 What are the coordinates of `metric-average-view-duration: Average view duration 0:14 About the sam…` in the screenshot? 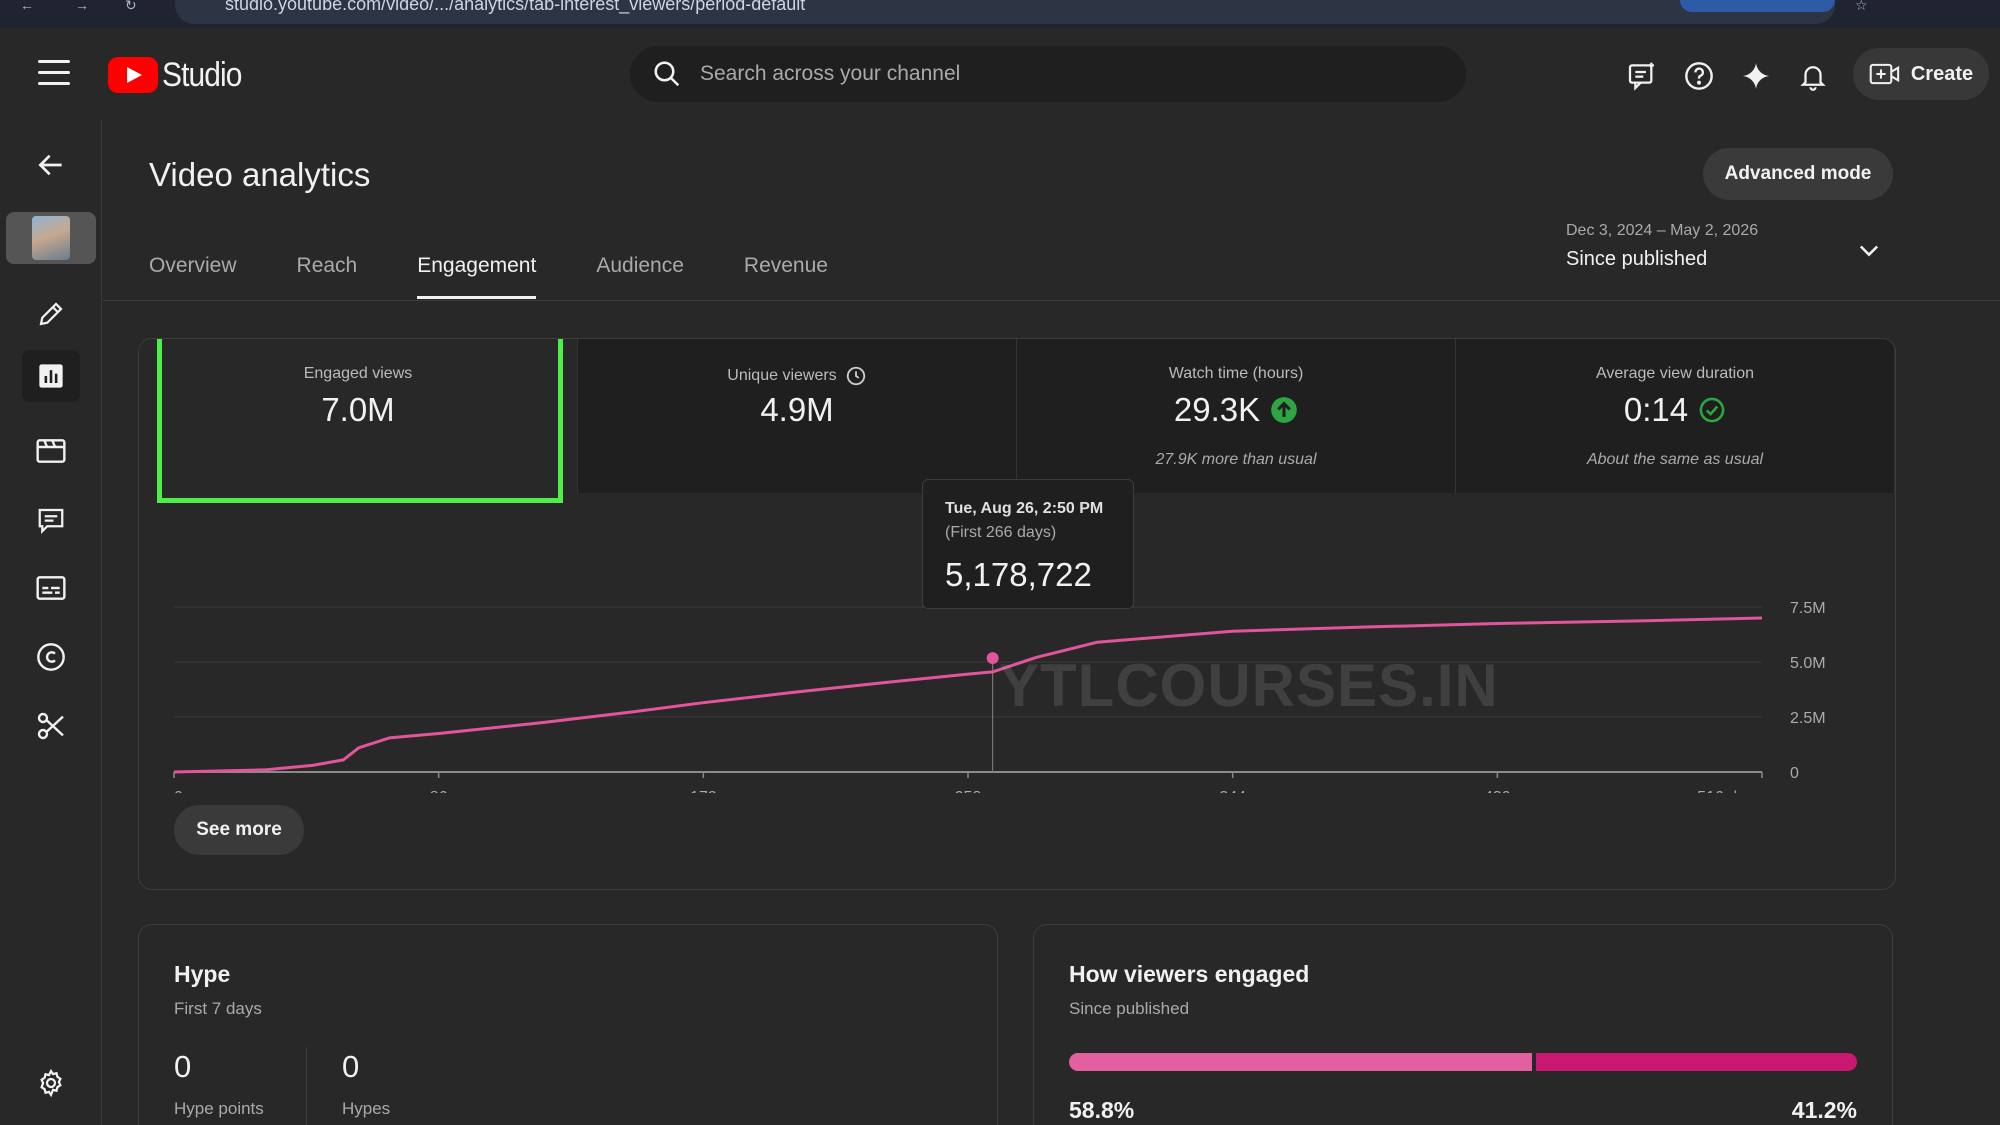 It's located at (1675, 416).